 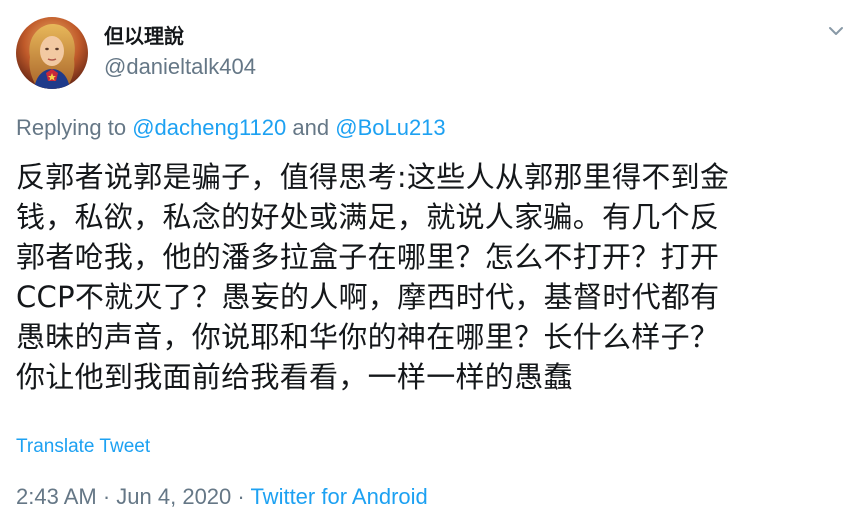 I want to click on translate-tweet-link: Translate Tweet, so click(x=83, y=447).